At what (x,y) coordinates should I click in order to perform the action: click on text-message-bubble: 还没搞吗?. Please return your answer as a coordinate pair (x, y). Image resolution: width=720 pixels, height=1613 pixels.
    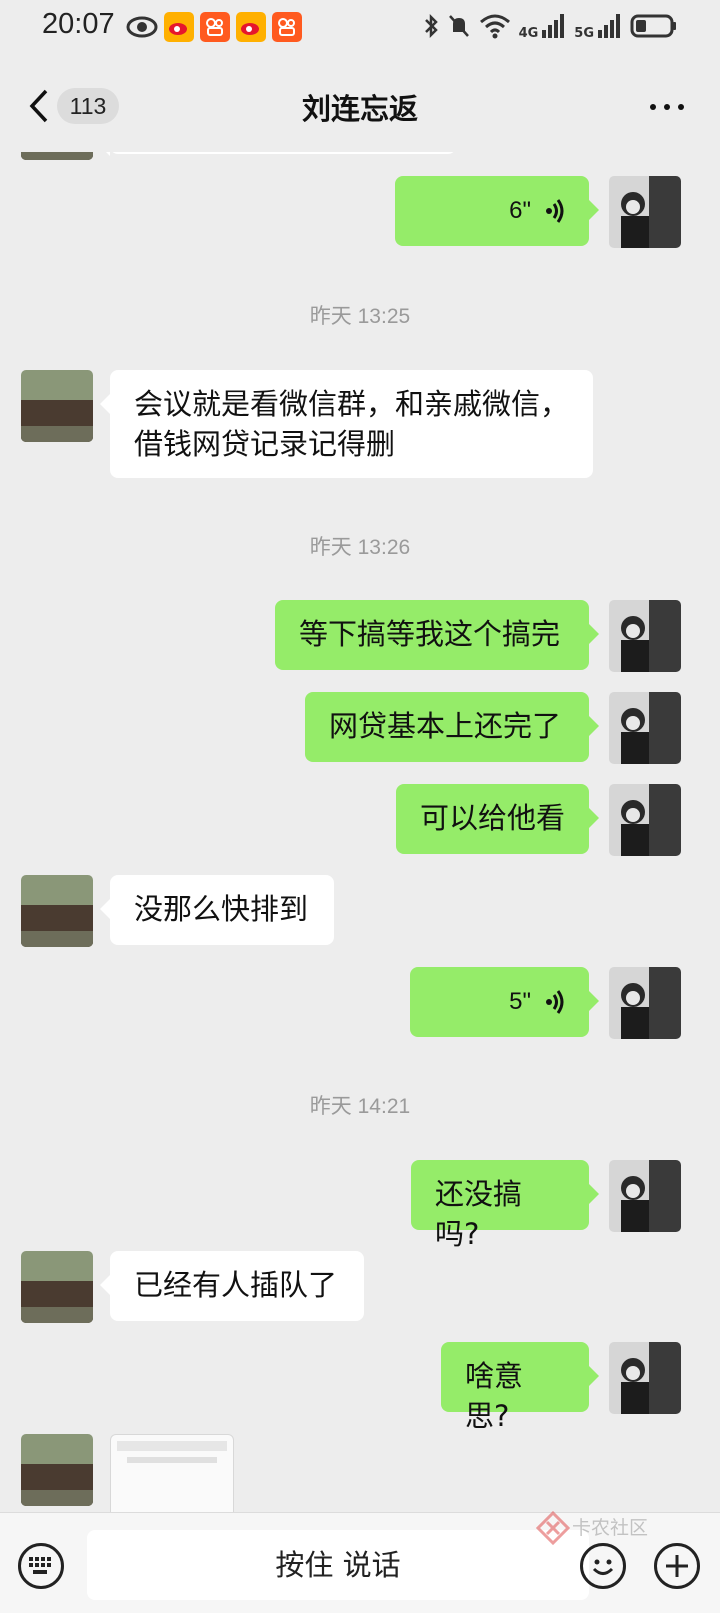
    Looking at the image, I should click on (505, 1205).